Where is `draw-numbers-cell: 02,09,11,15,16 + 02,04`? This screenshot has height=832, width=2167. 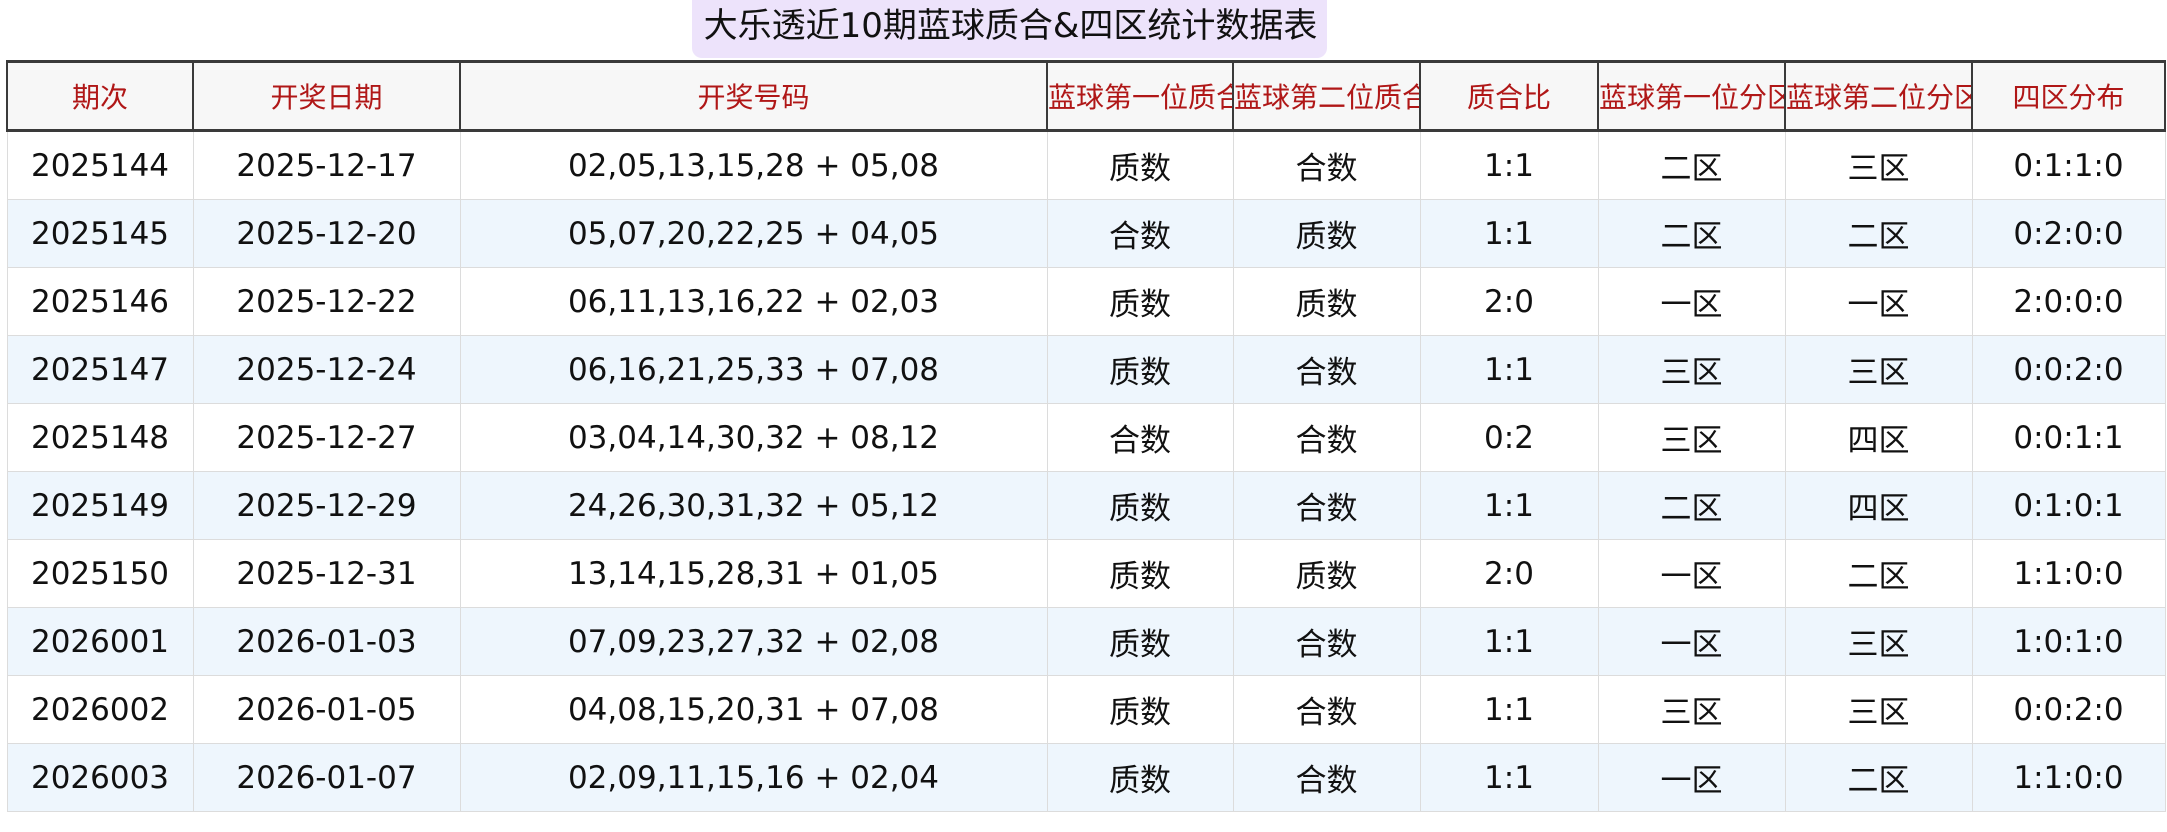 draw-numbers-cell: 02,09,11,15,16 + 02,04 is located at coordinates (753, 777).